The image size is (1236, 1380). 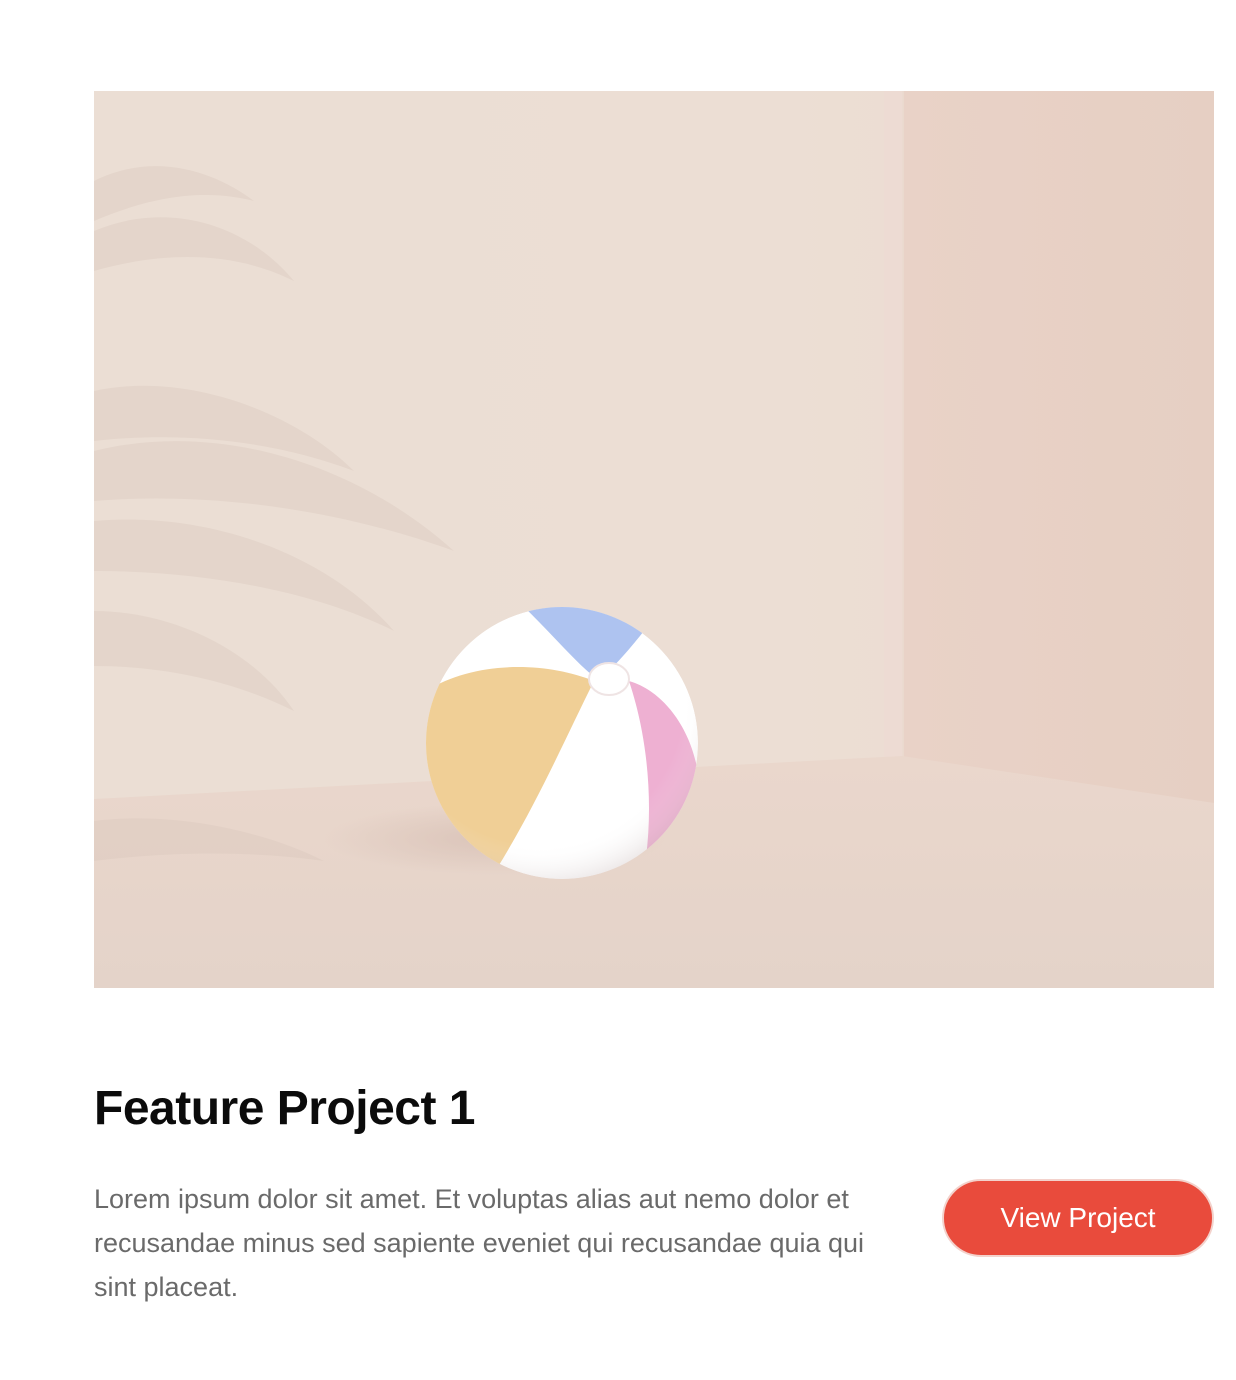 What do you see at coordinates (1078, 1218) in the screenshot?
I see `view-project-button: View Project` at bounding box center [1078, 1218].